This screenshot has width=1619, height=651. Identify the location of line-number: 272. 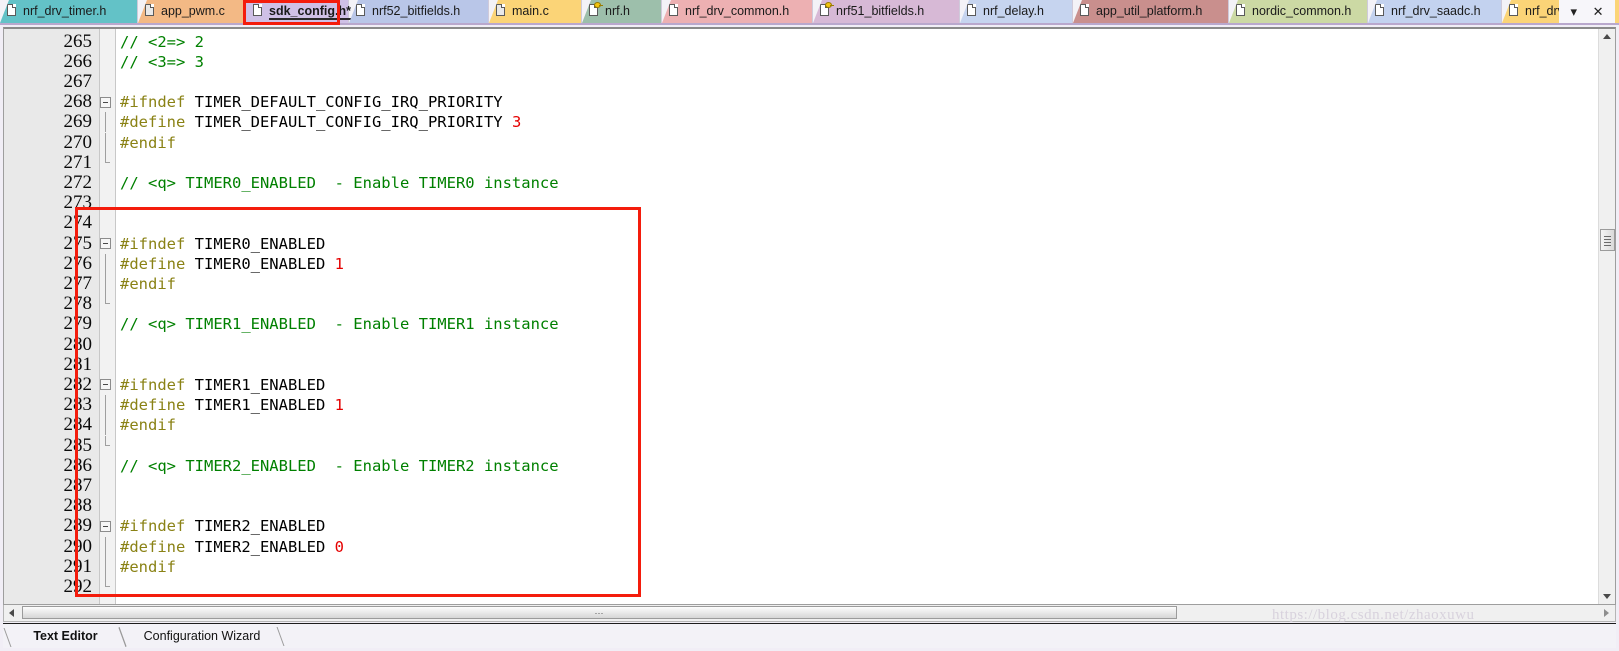
(78, 182).